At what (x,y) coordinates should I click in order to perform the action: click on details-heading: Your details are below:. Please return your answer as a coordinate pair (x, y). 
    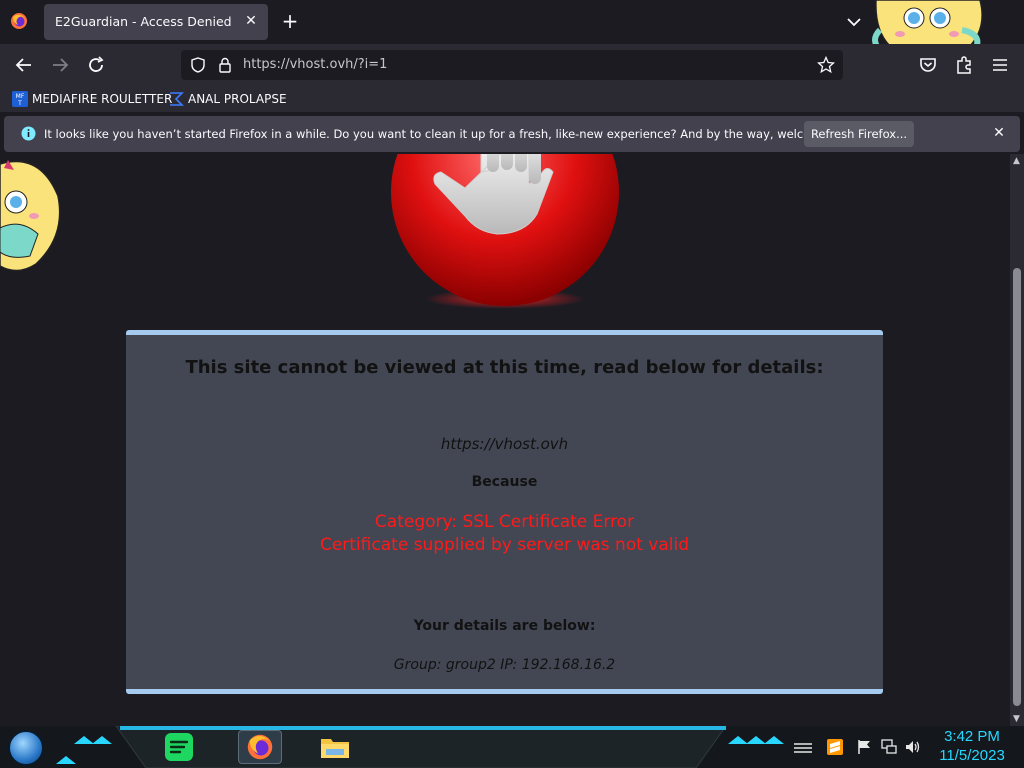
    Looking at the image, I should click on (504, 626).